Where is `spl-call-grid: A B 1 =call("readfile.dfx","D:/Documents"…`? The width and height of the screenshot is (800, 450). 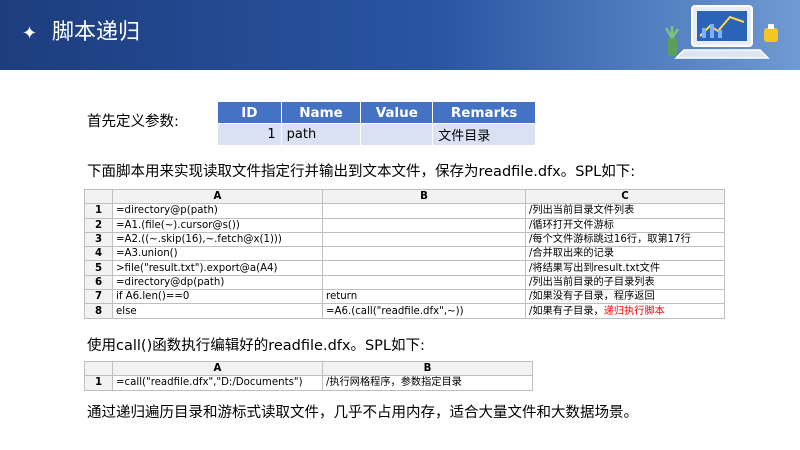 spl-call-grid: A B 1 =call("readfile.dfx","D:/Documents"… is located at coordinates (308, 375).